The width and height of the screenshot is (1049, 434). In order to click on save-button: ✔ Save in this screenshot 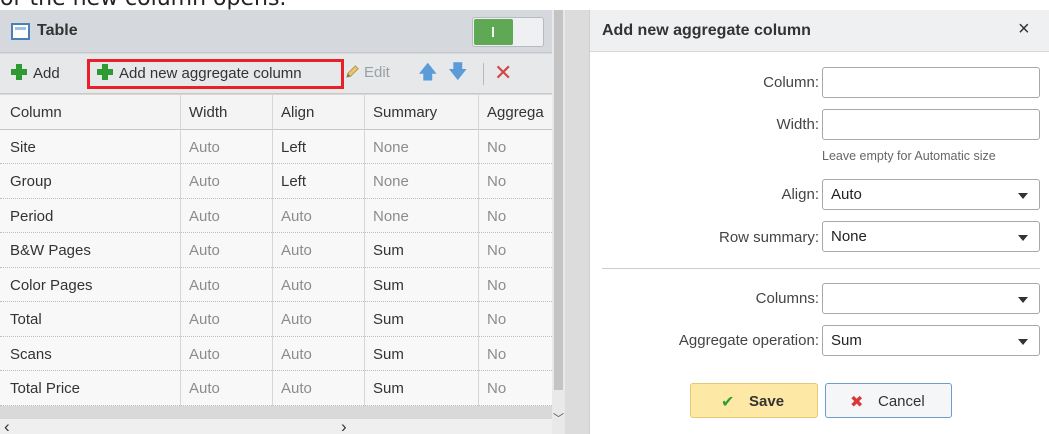, I will do `click(754, 400)`.